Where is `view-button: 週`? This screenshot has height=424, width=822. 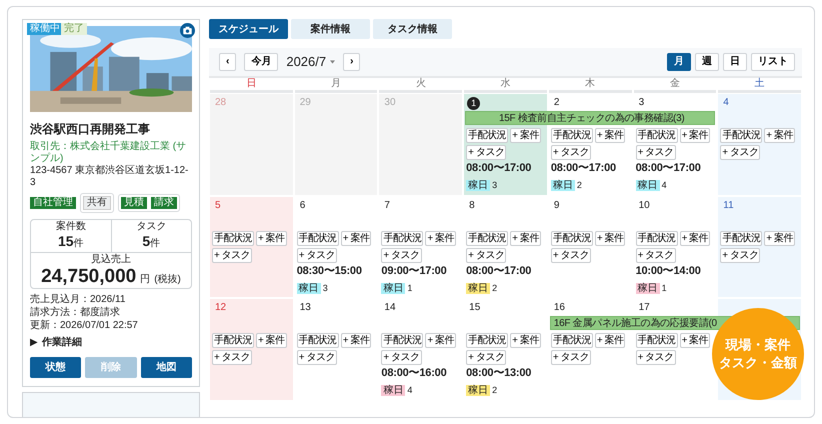 view-button: 週 is located at coordinates (707, 62).